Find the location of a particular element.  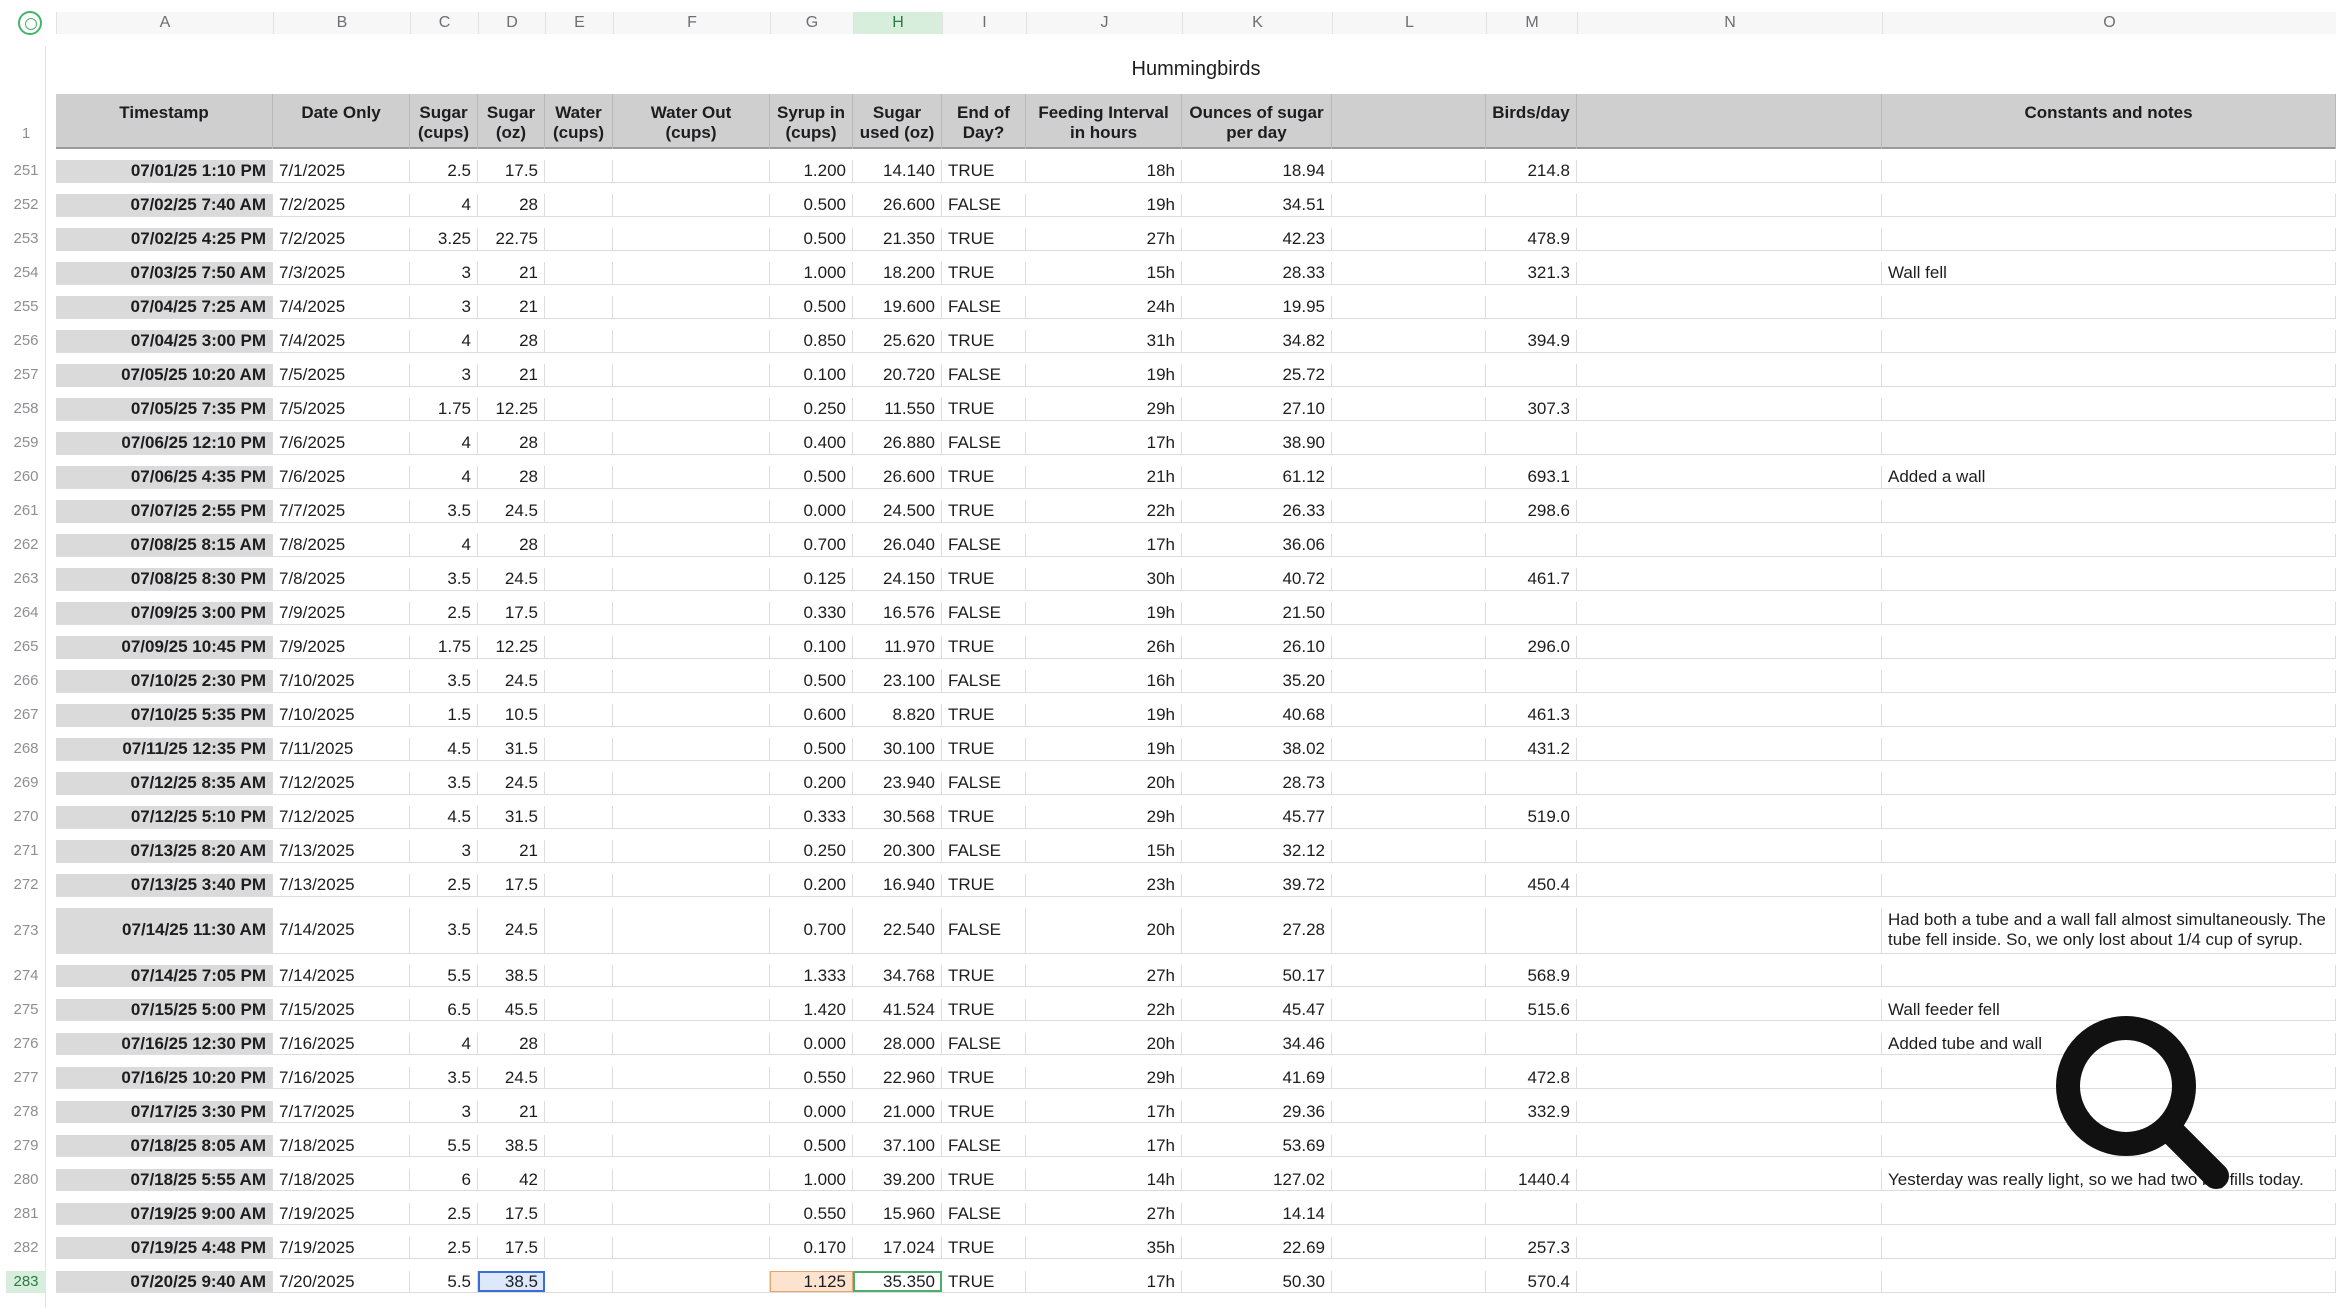

header-cell-l is located at coordinates (1409, 121).